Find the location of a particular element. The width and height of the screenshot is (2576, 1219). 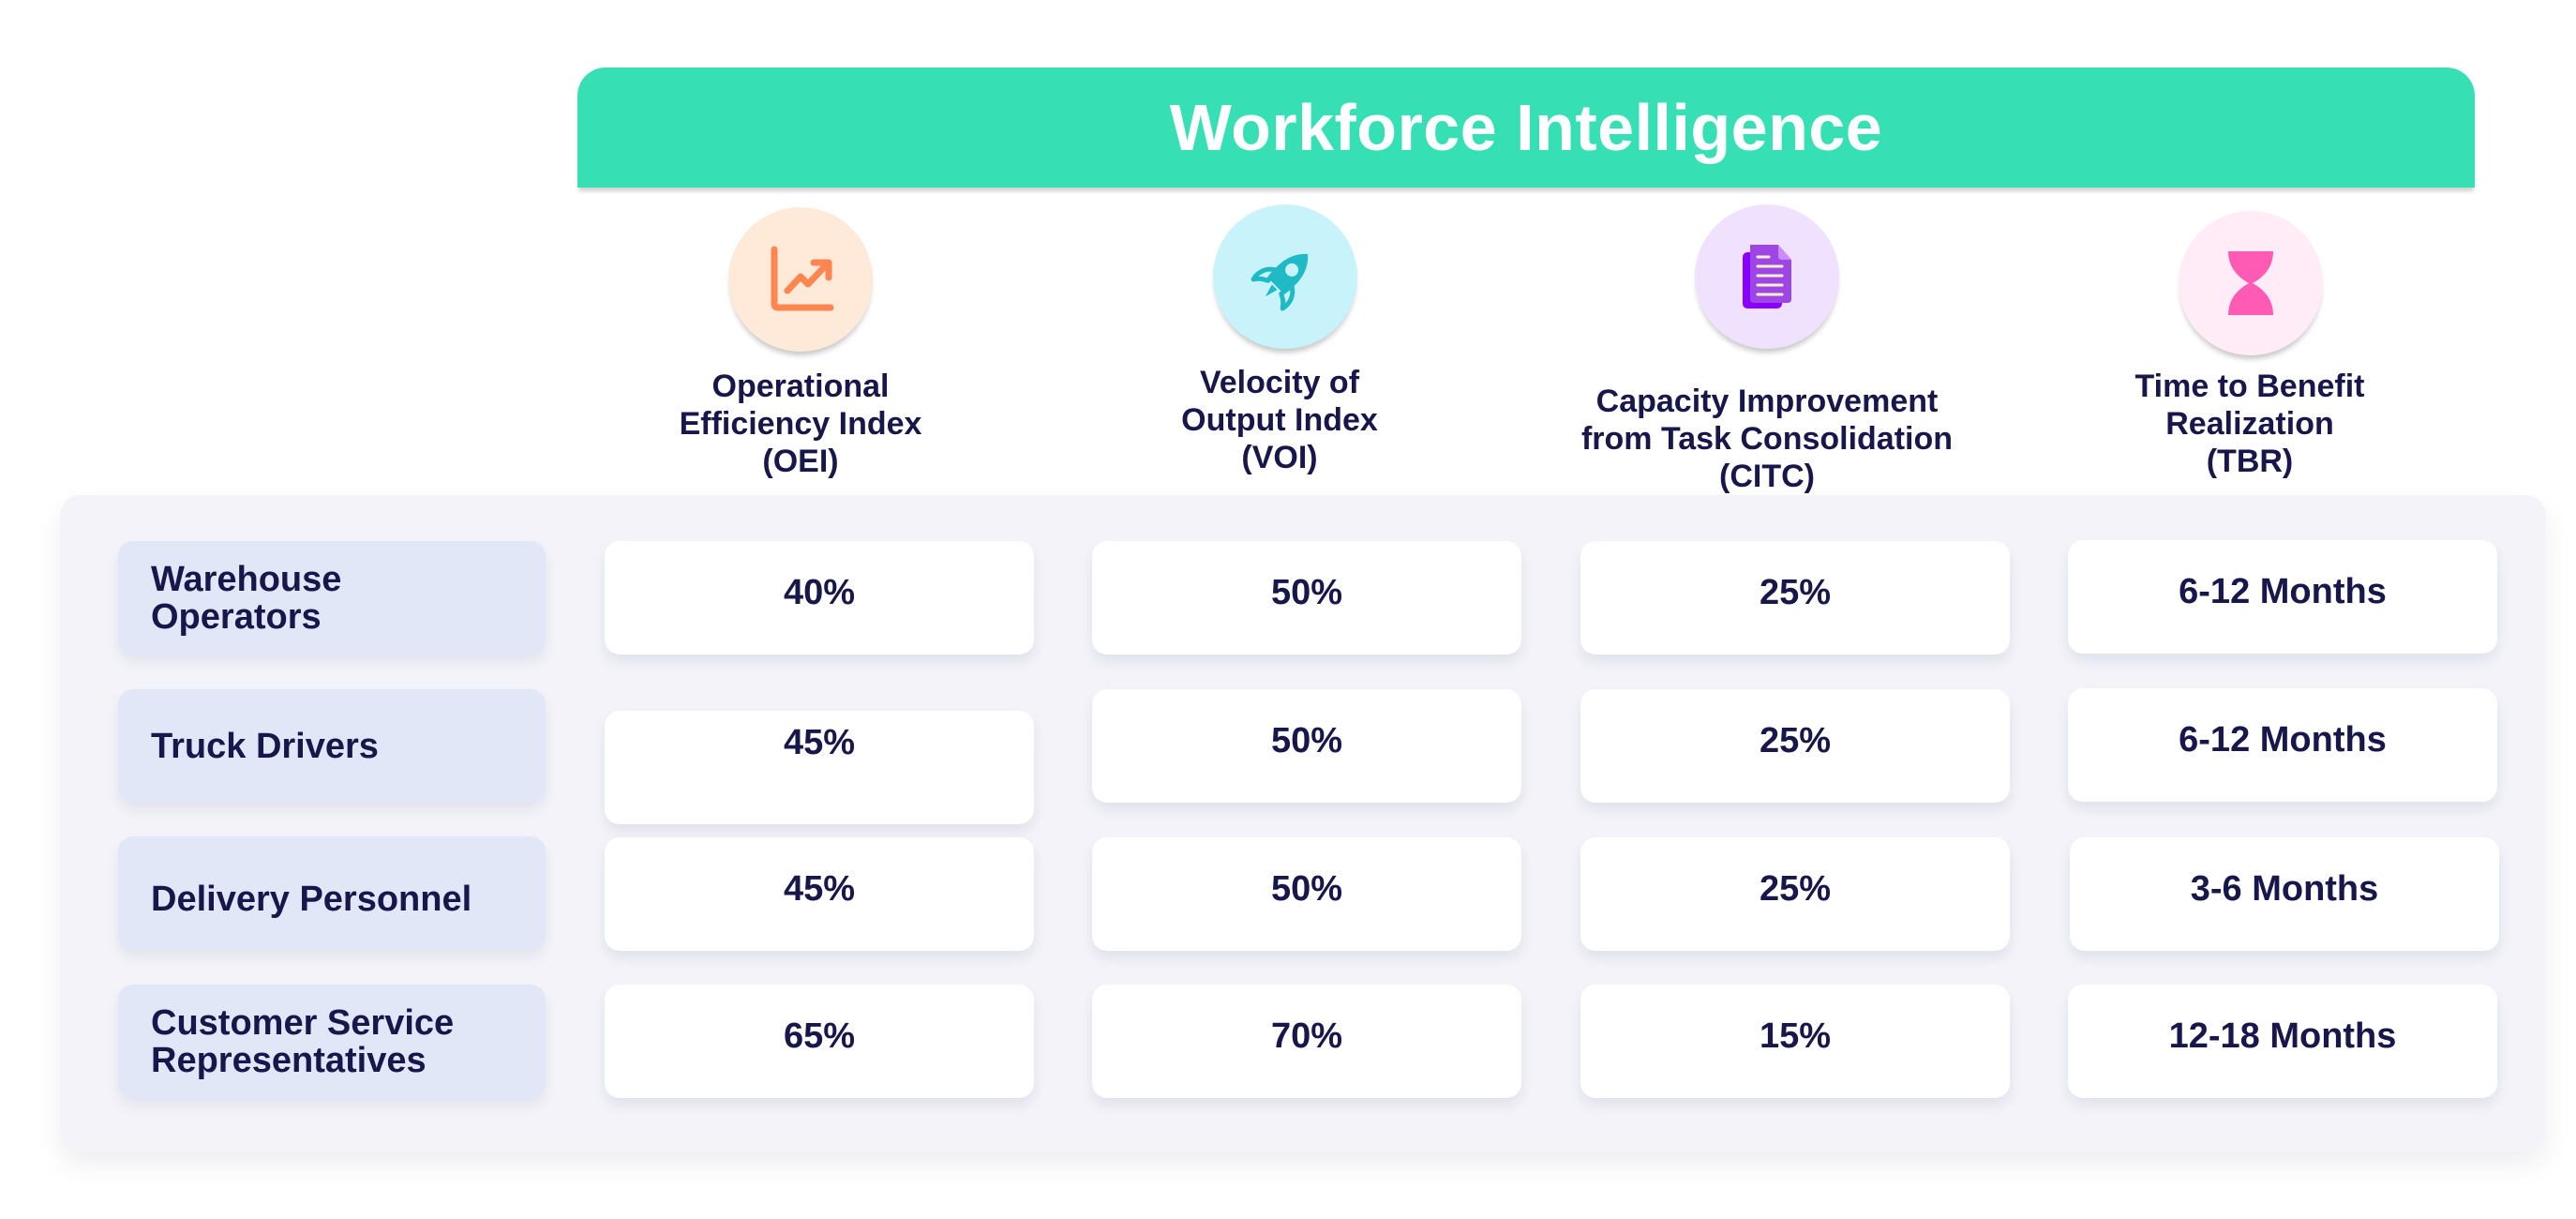

column-label-voi: Velocity of Output Index (VOI) is located at coordinates (1280, 420).